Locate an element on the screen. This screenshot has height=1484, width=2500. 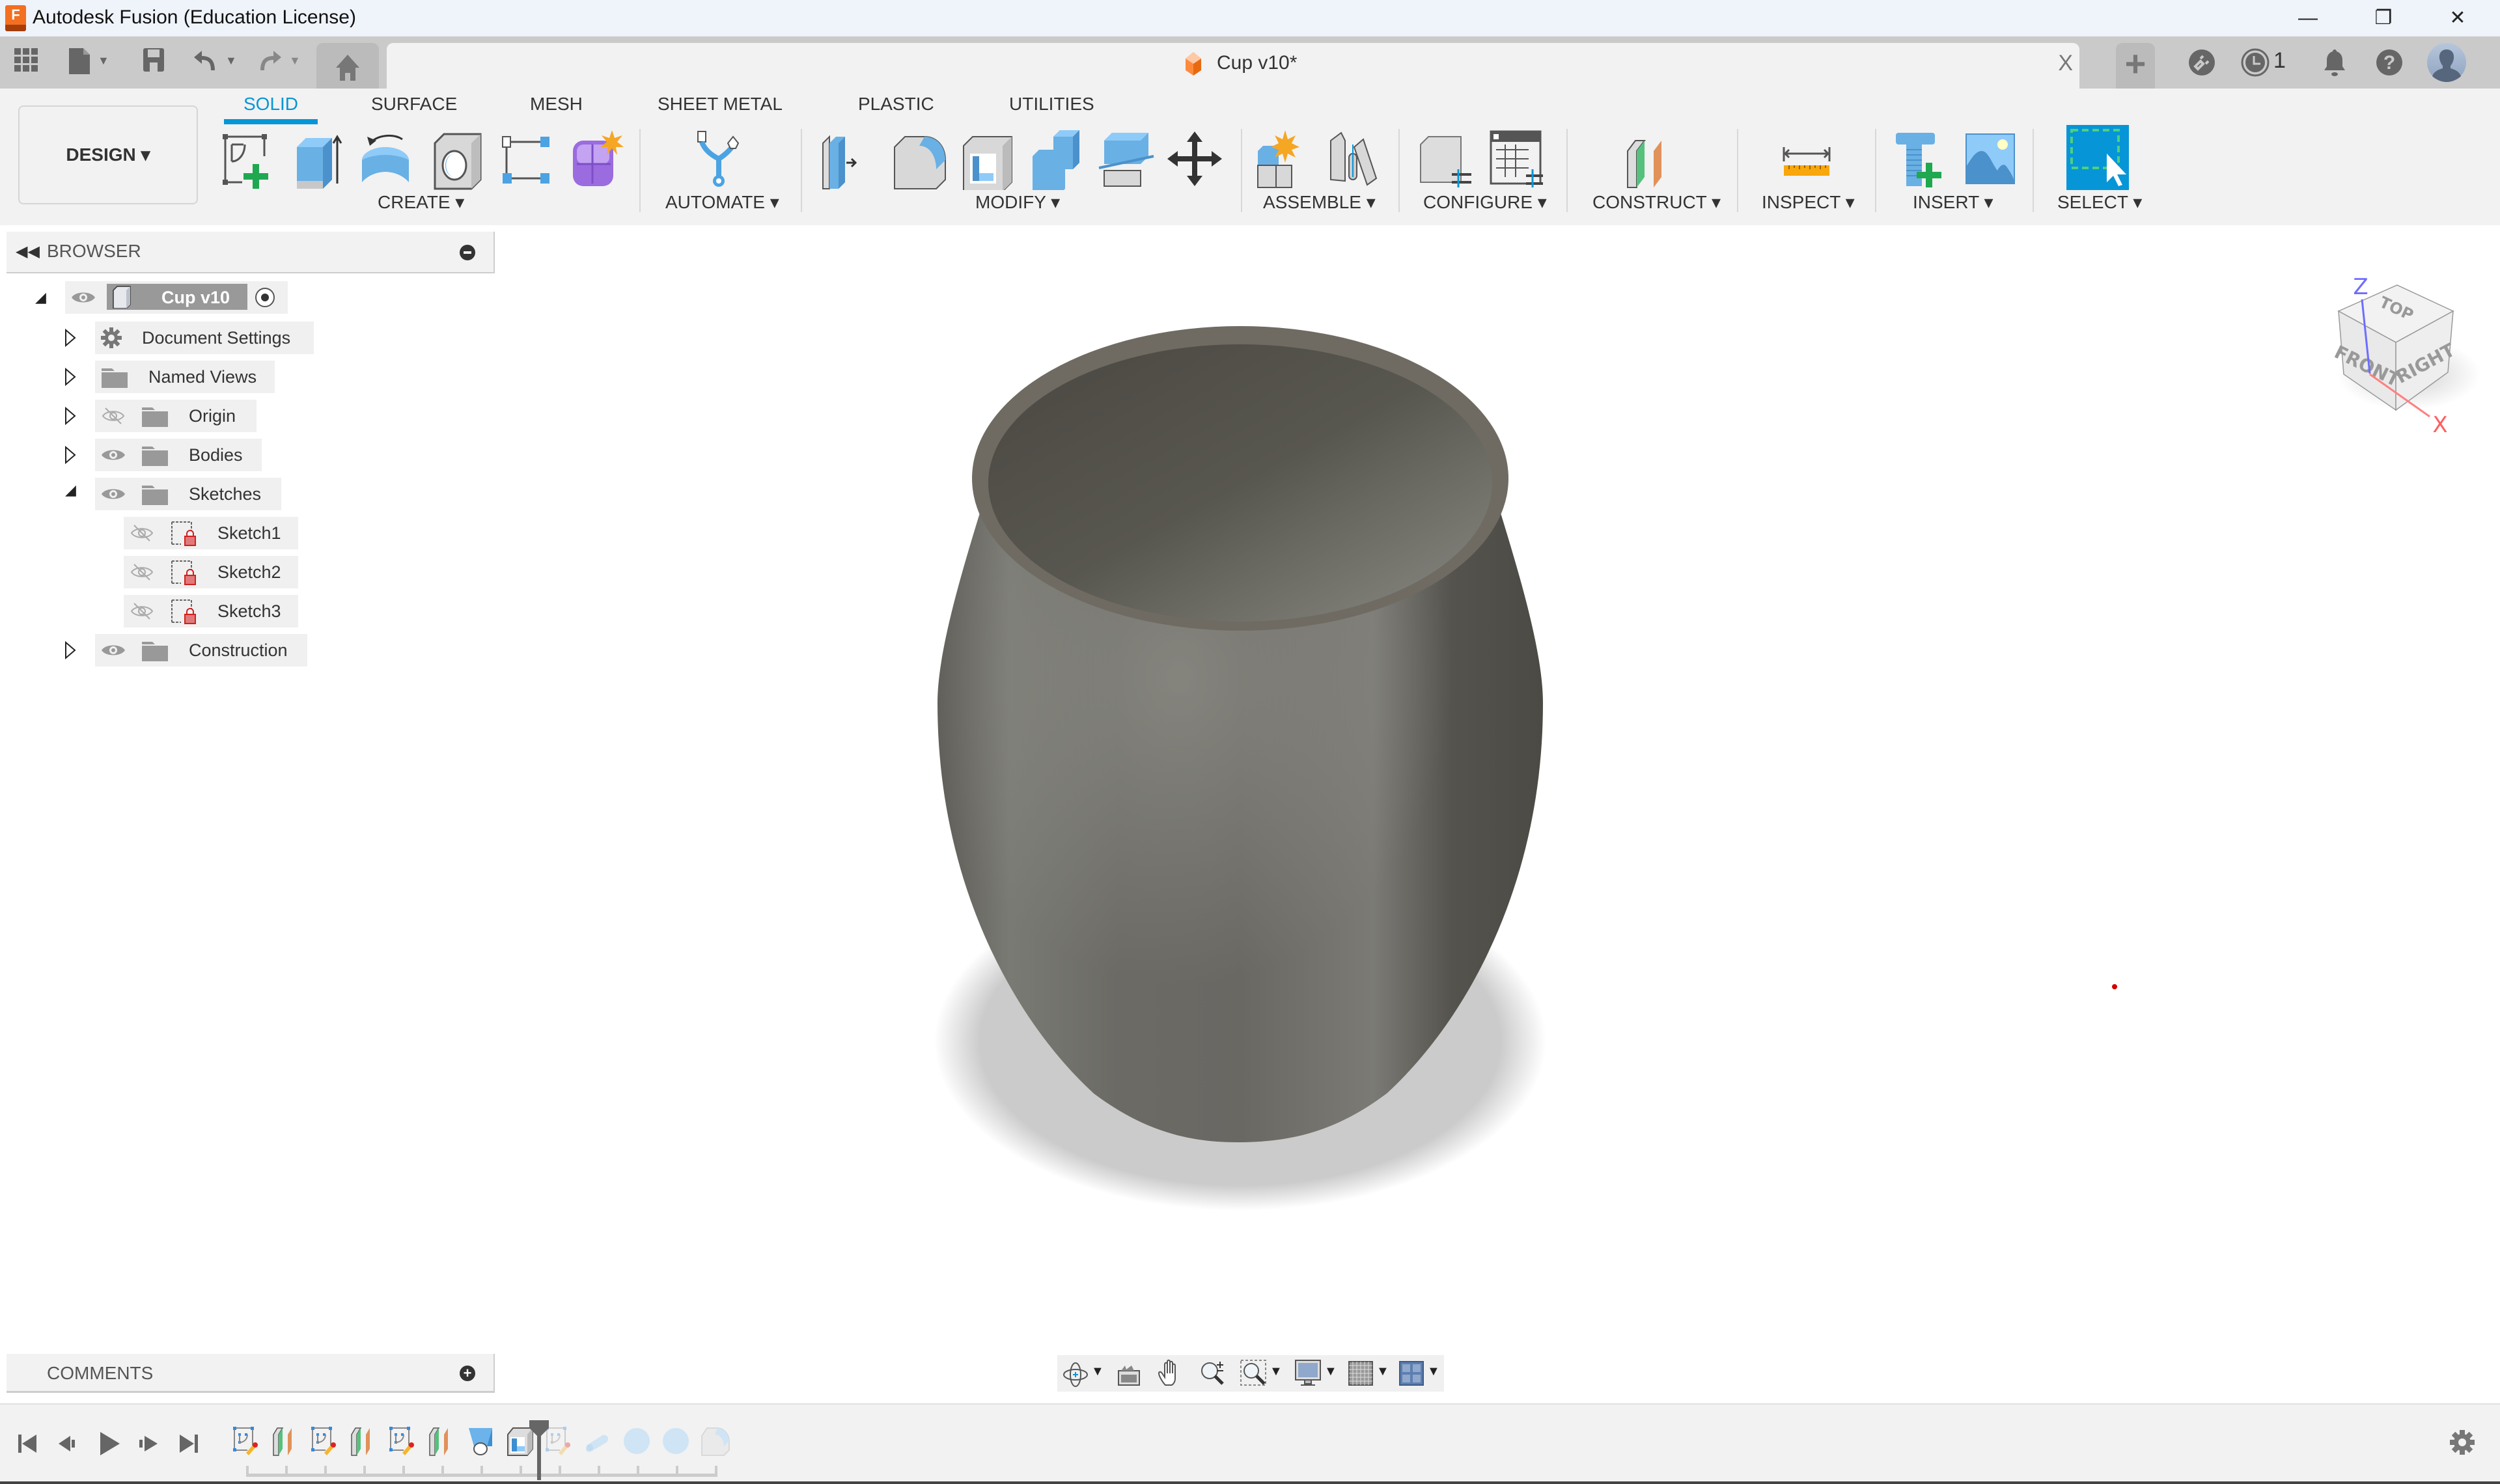
close-button: ✕ is located at coordinates (2457, 18).